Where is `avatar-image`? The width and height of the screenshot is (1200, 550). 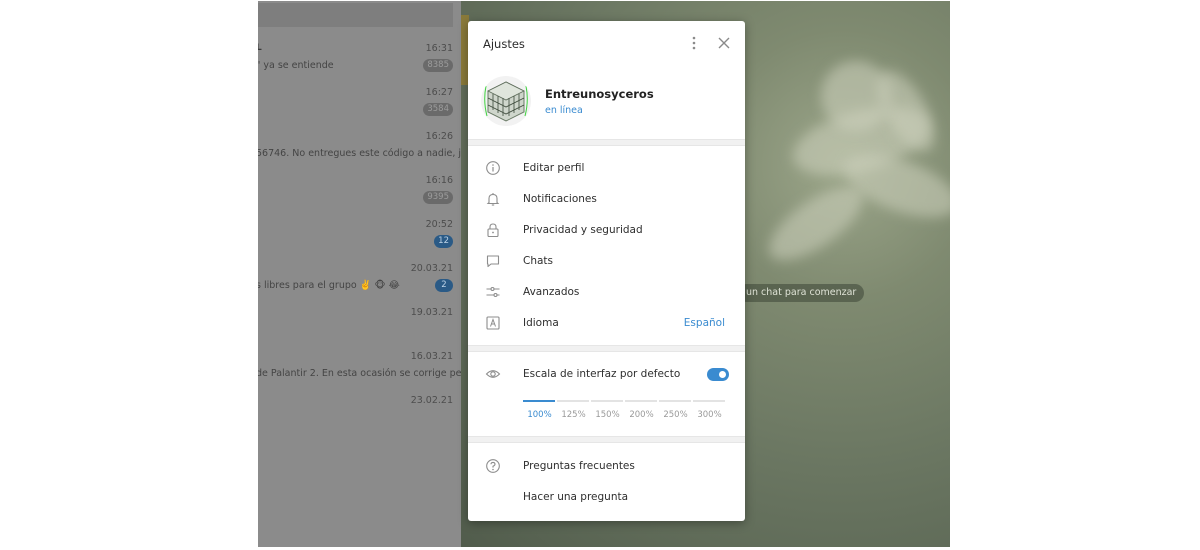 avatar-image is located at coordinates (506, 101).